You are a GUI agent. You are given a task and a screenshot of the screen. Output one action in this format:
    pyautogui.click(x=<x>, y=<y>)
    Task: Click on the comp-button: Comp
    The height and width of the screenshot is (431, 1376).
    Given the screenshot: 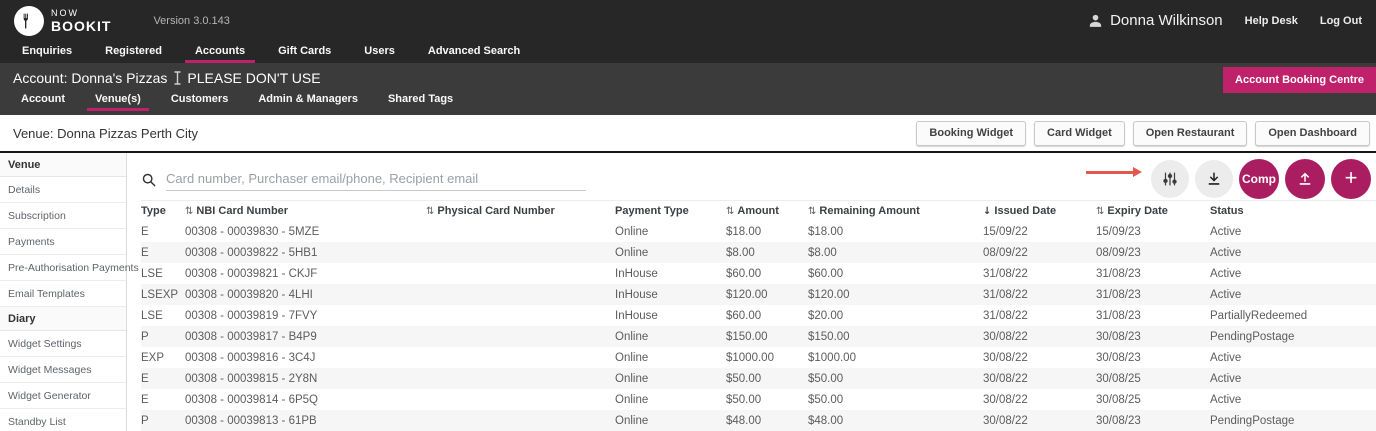 What is the action you would take?
    pyautogui.click(x=1259, y=179)
    